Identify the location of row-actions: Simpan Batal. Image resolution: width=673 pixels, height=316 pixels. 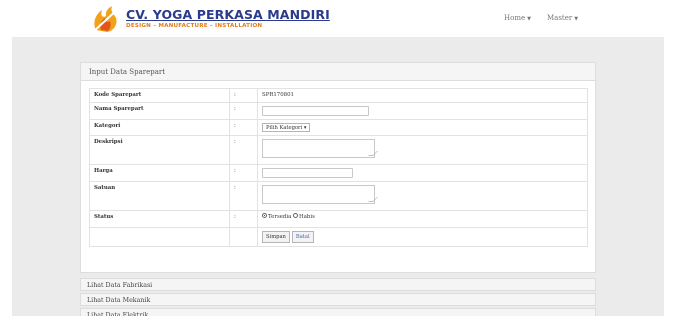
(338, 237).